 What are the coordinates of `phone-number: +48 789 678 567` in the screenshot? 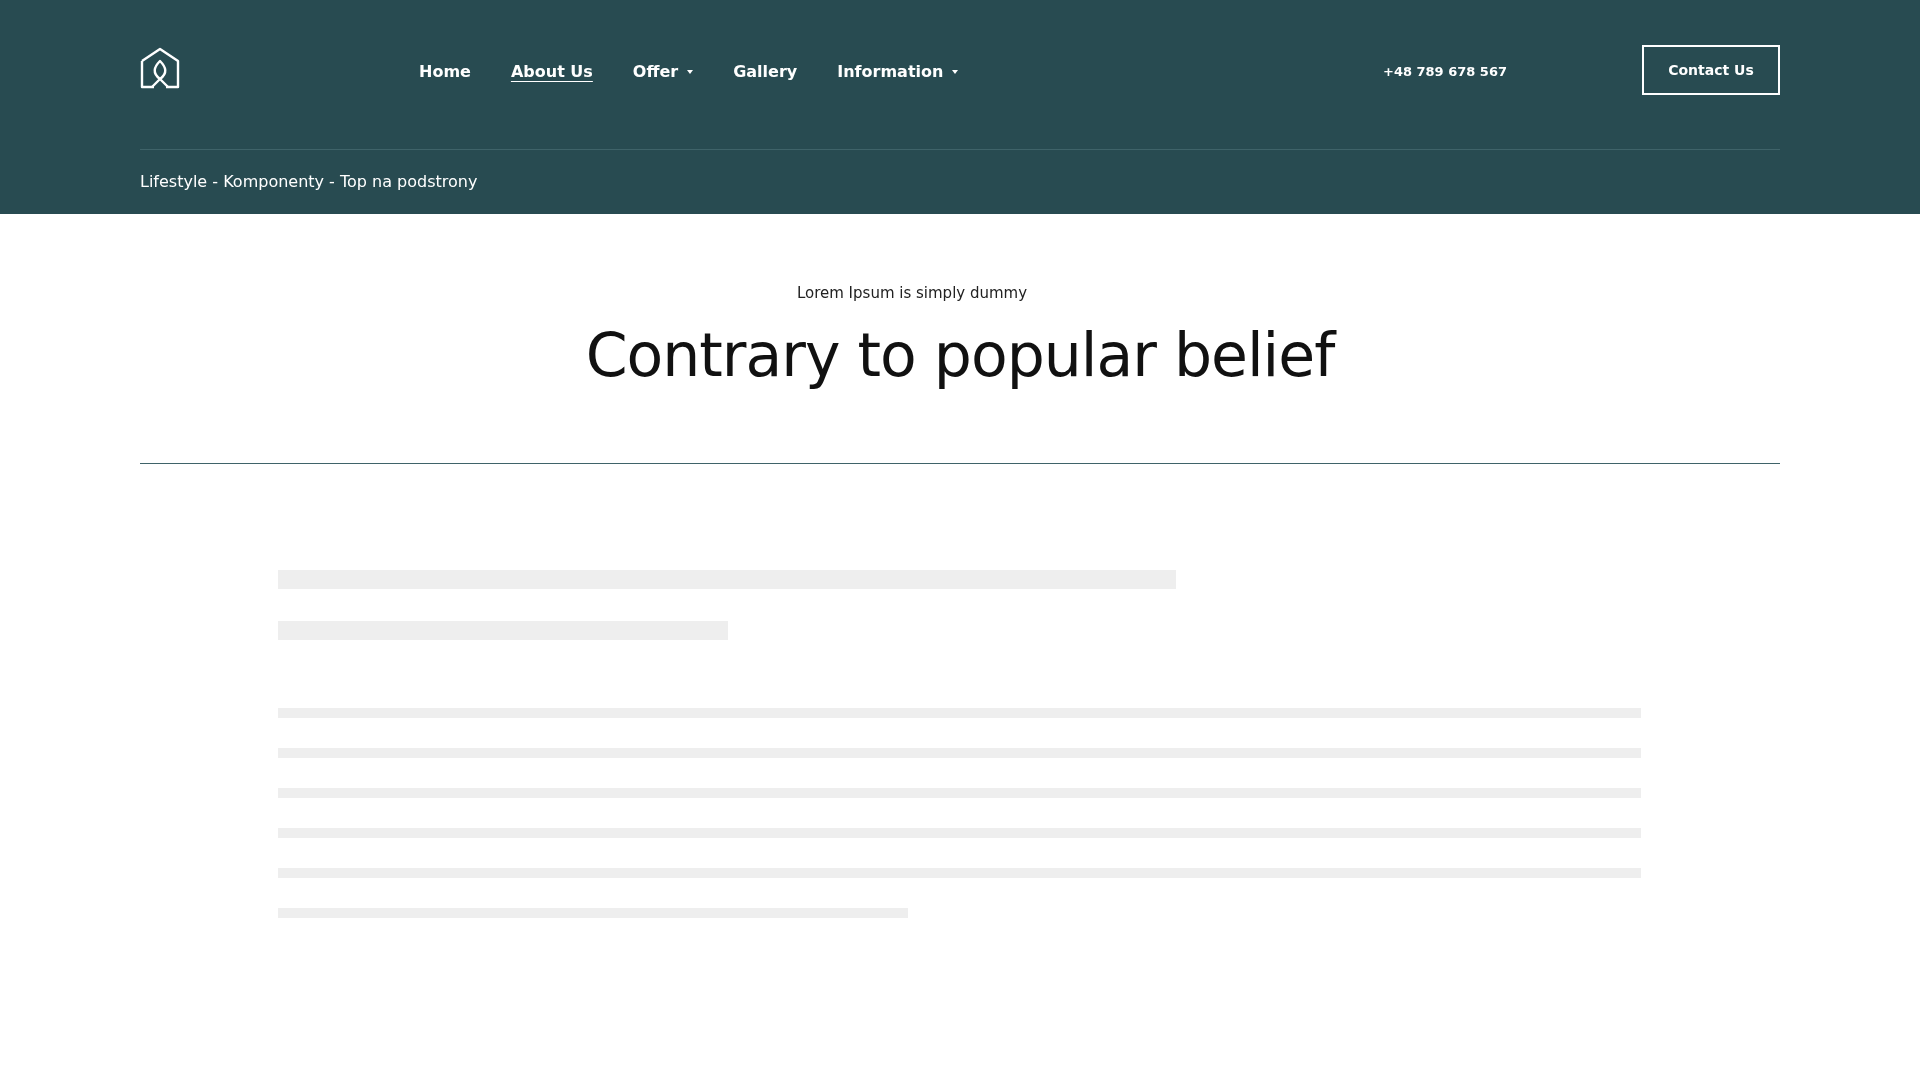 It's located at (1445, 71).